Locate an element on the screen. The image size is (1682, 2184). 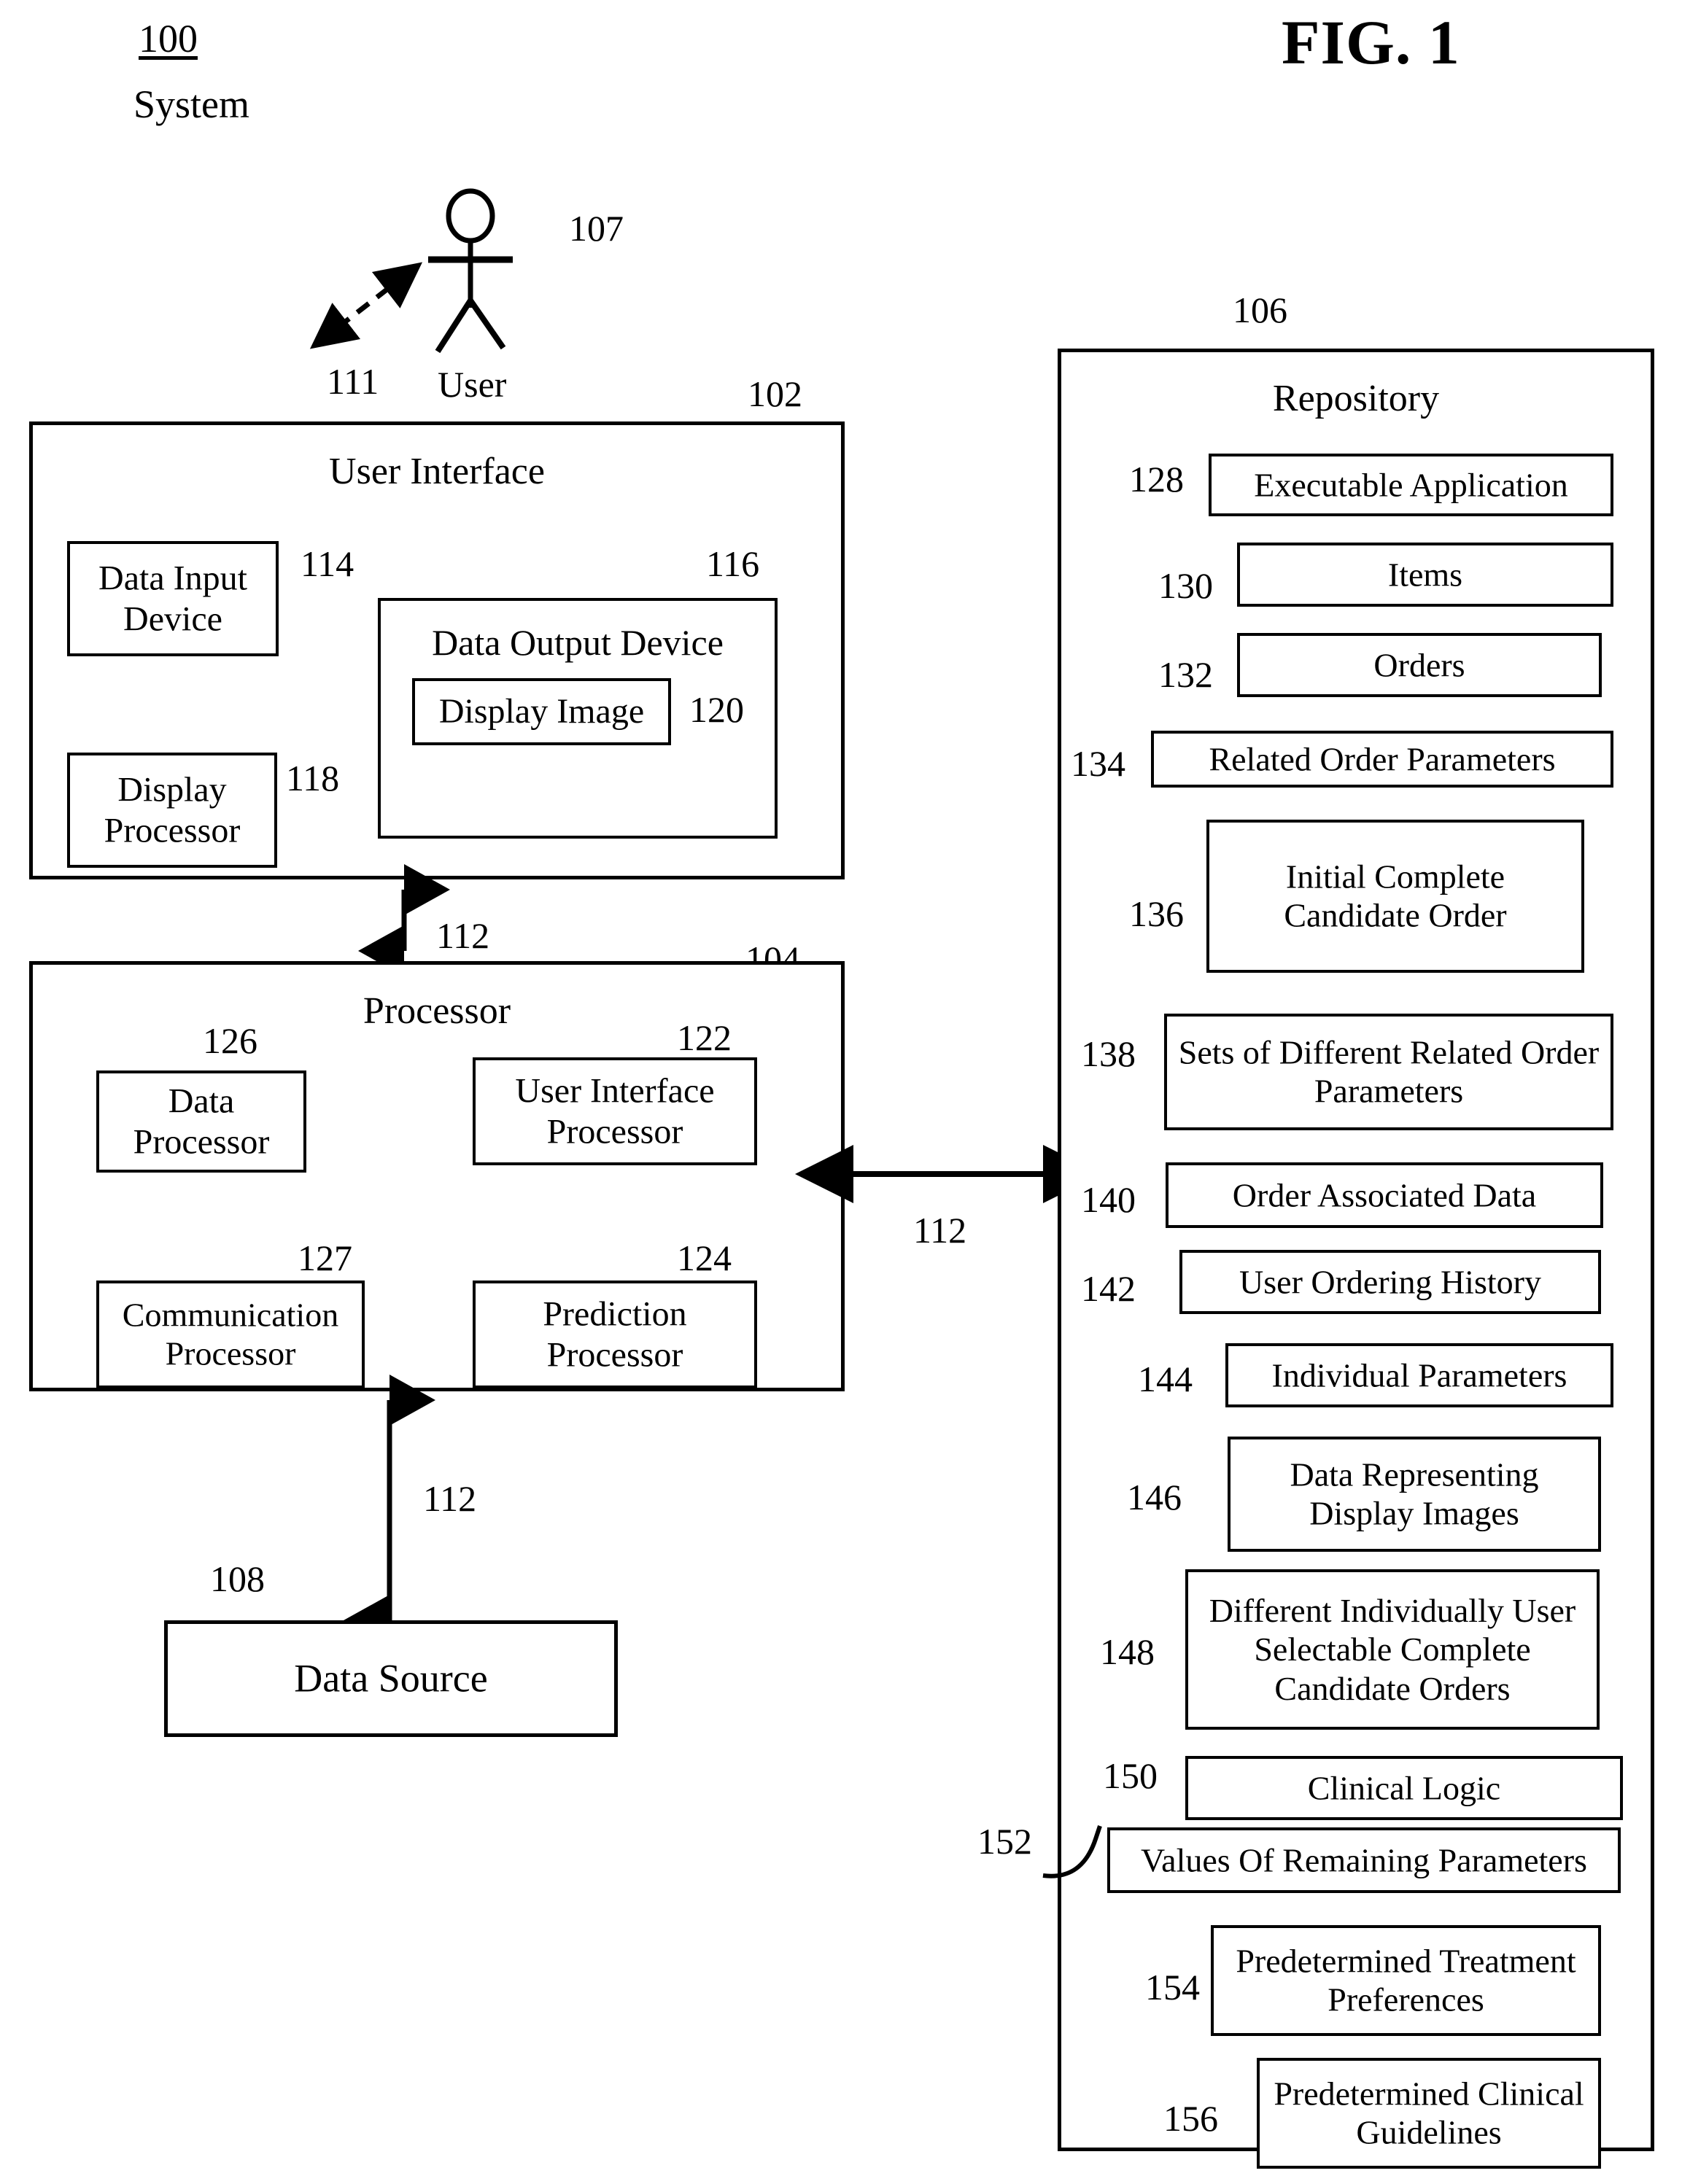
data-processor-label: Data Processor is located at coordinates (201, 1121).